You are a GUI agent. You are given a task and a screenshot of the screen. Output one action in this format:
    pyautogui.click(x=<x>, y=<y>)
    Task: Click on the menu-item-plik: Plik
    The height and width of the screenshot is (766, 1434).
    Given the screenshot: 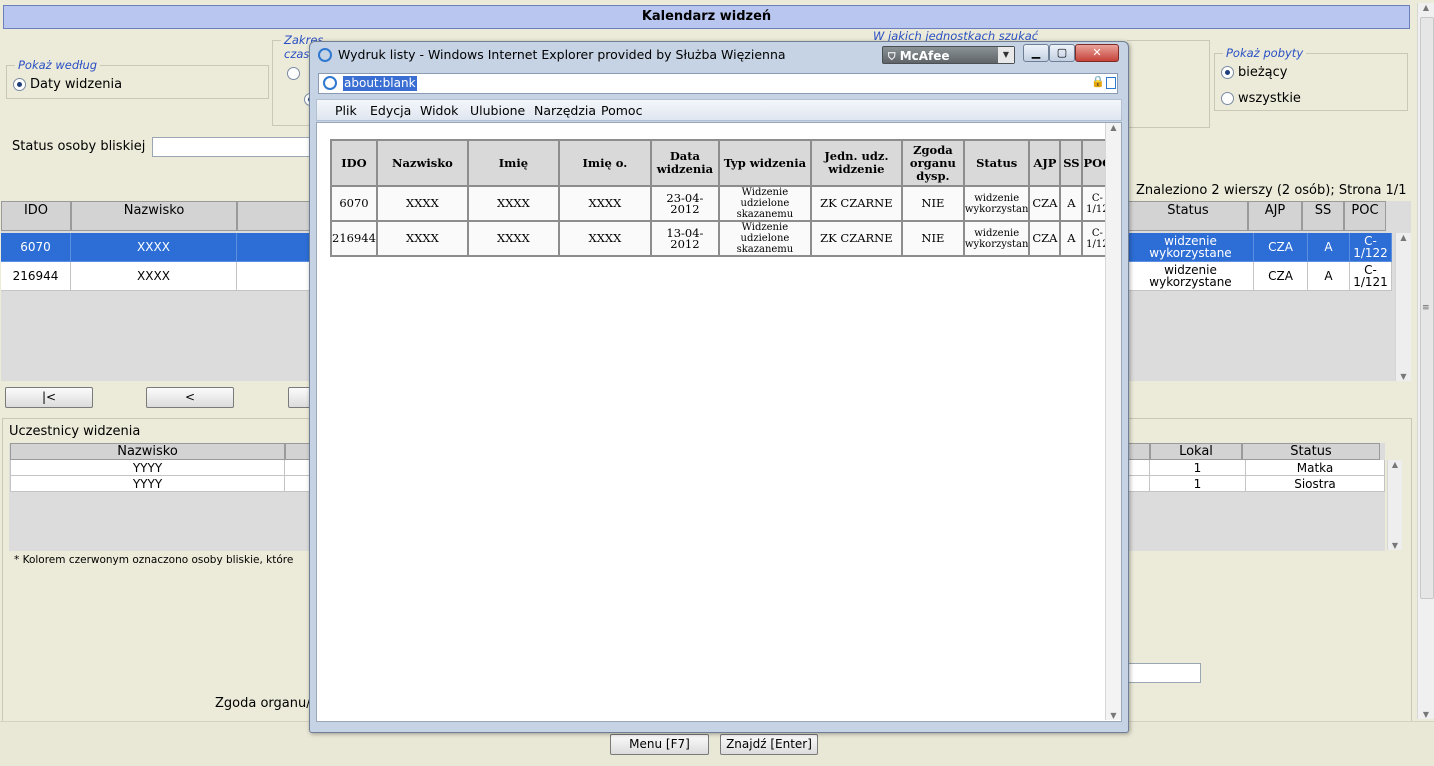 What is the action you would take?
    pyautogui.click(x=346, y=110)
    